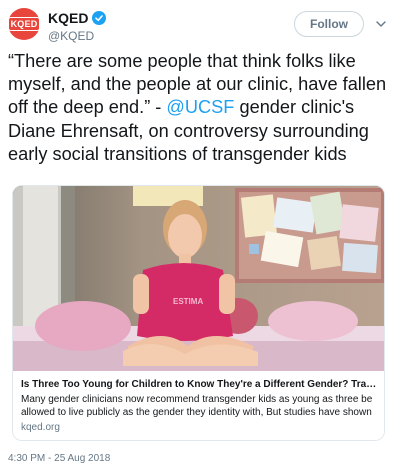  I want to click on tweet-timestamp: 4:30 PM - 25 Aug 2018, so click(59, 458).